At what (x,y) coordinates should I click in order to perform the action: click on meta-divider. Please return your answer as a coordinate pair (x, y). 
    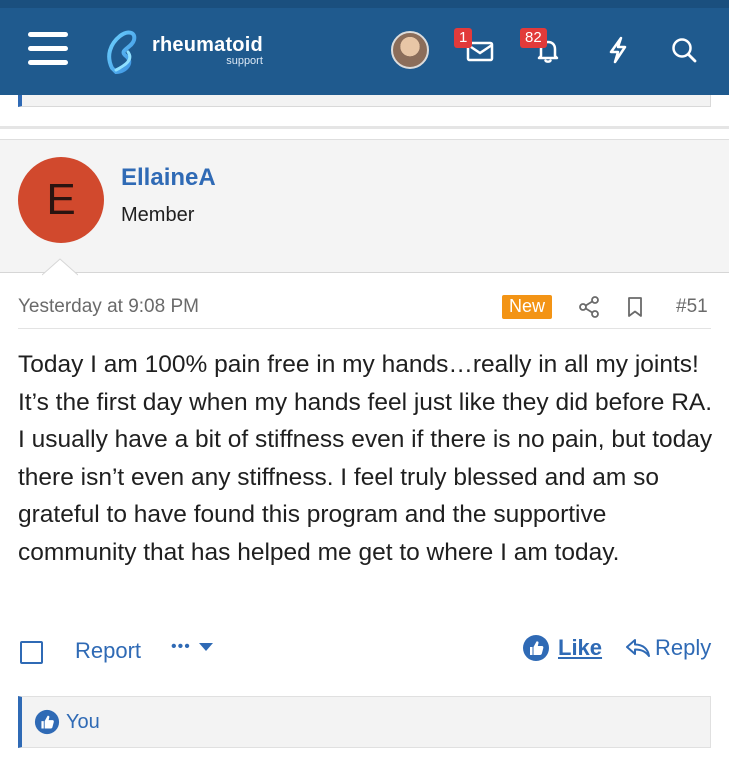
    Looking at the image, I should click on (364, 328).